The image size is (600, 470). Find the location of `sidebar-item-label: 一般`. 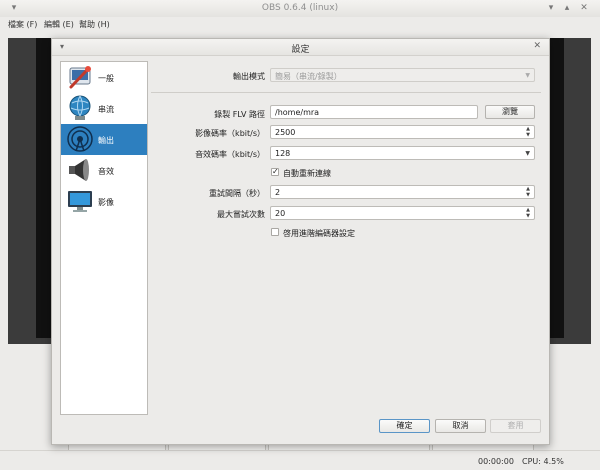

sidebar-item-label: 一般 is located at coordinates (106, 78).